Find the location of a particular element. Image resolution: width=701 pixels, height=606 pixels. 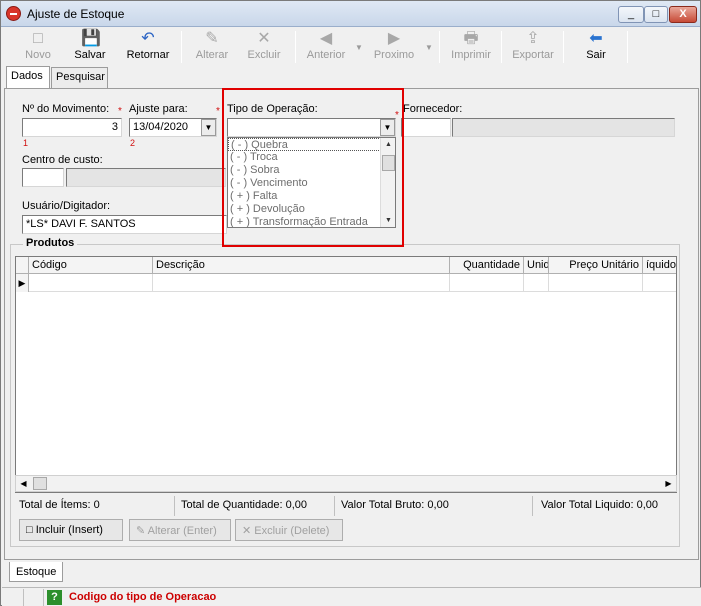

sair-label: Sair is located at coordinates (596, 55).